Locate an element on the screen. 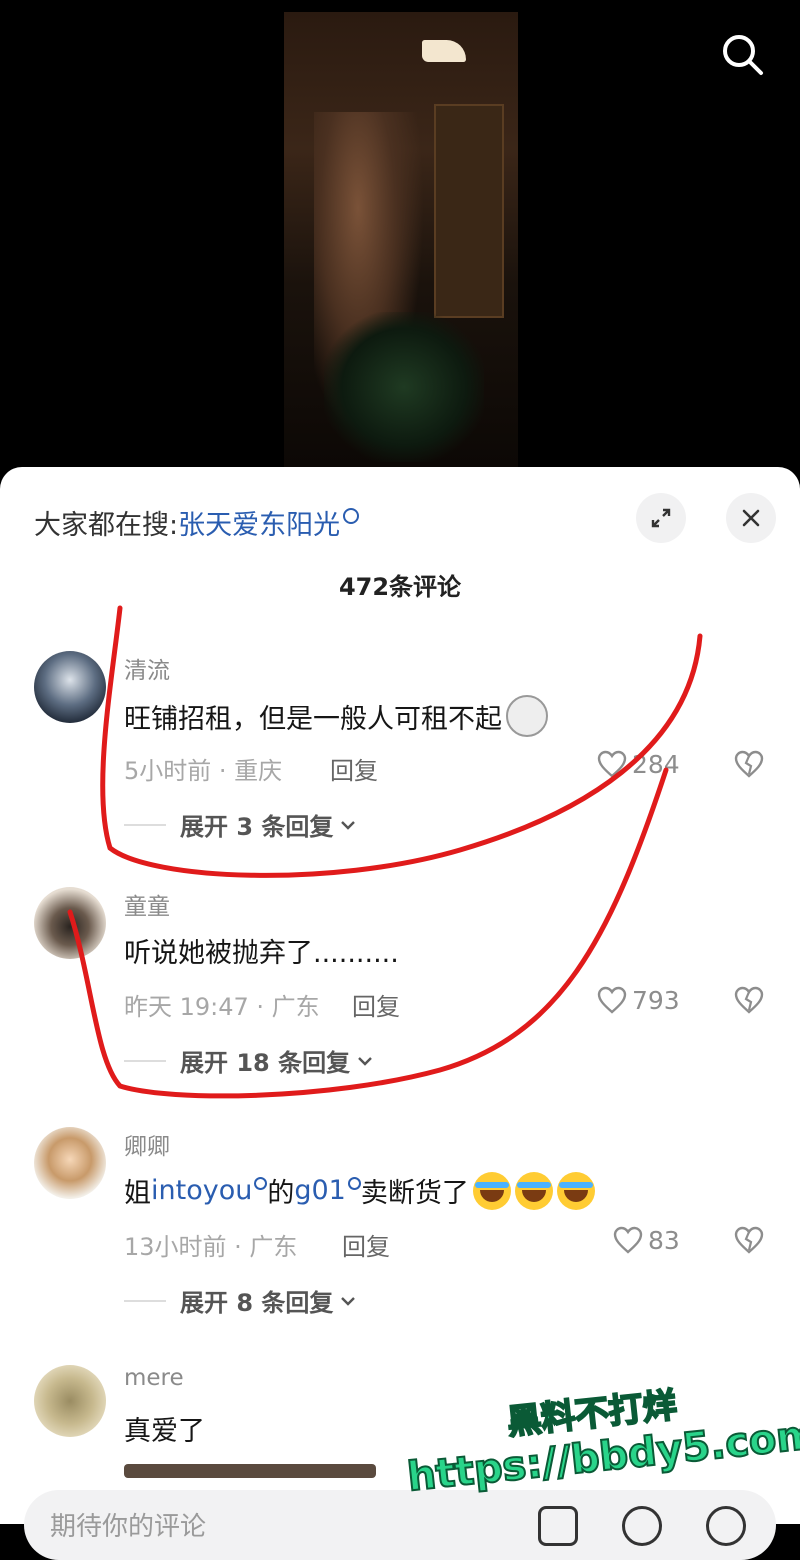  close-button is located at coordinates (751, 518).